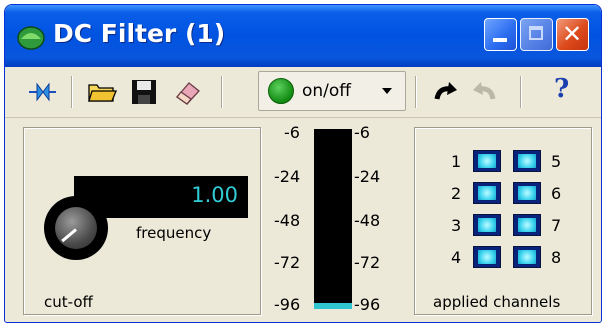 This screenshot has height=327, width=606. What do you see at coordinates (367, 176) in the screenshot?
I see `meter-right-label: -24` at bounding box center [367, 176].